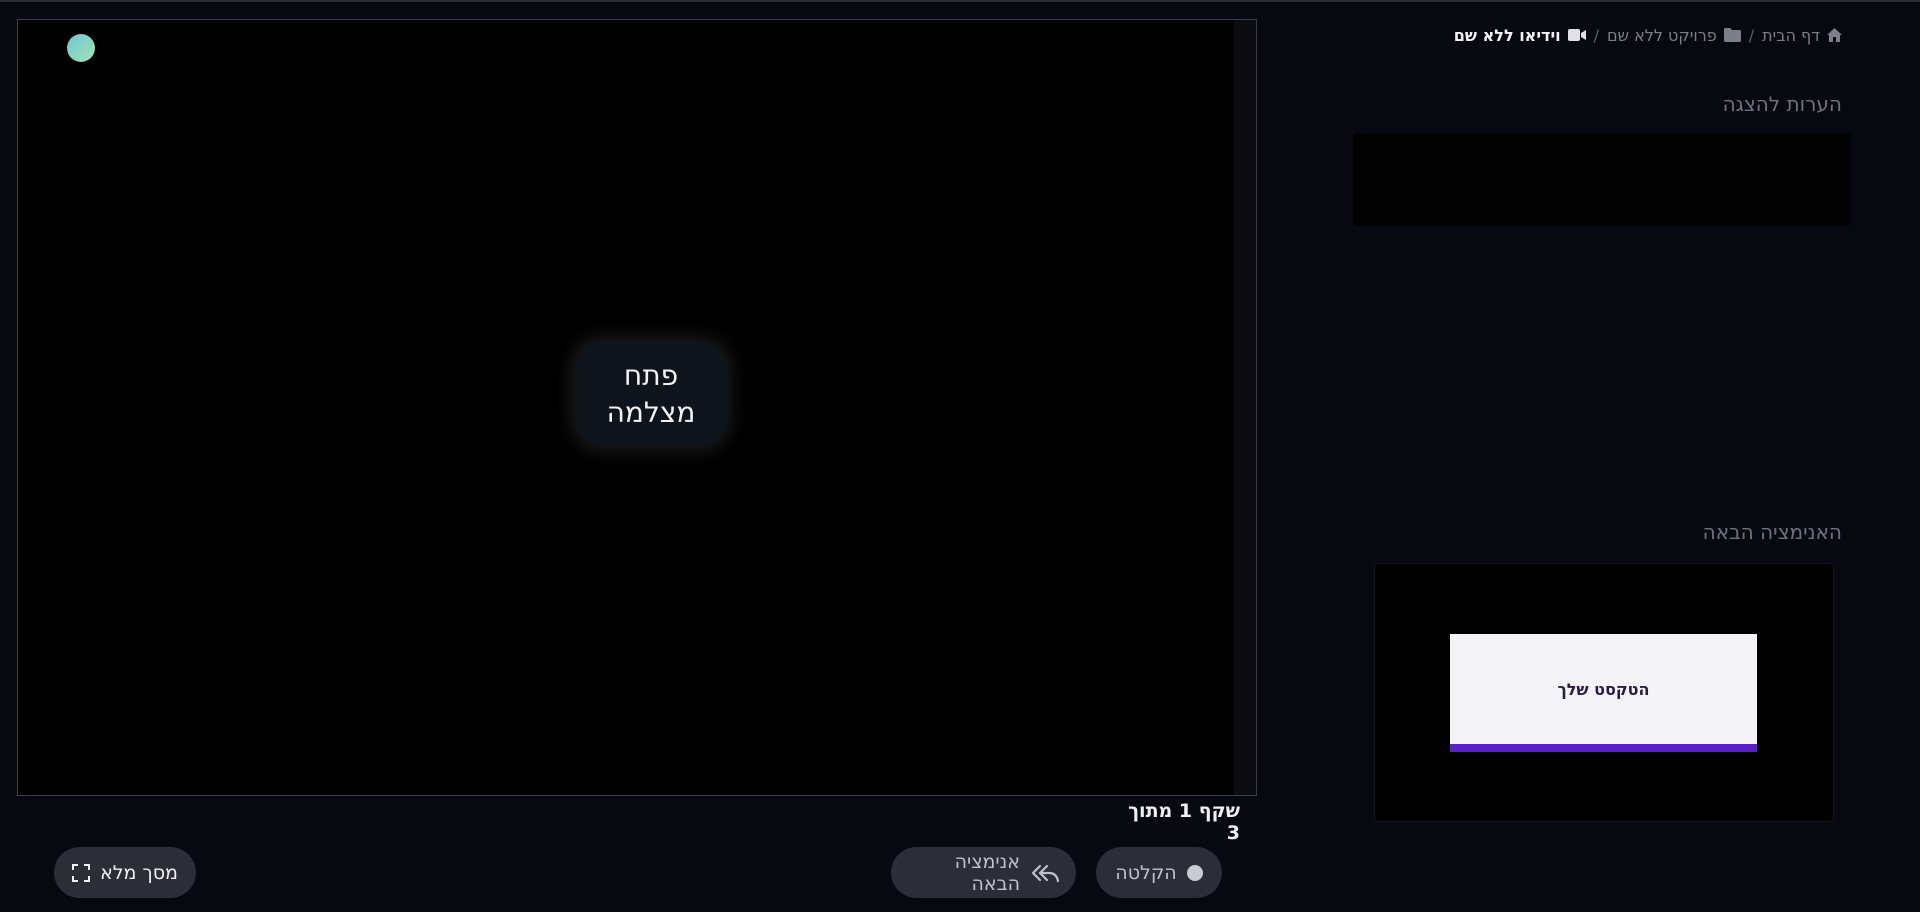 This screenshot has width=1920, height=912. Describe the element at coordinates (987, 872) in the screenshot. I see `next-animation-label: אנימציה הבאה` at that location.